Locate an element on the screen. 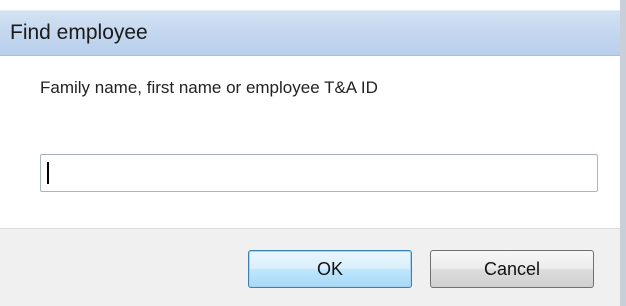 The width and height of the screenshot is (626, 306). ok-button: OK is located at coordinates (330, 269).